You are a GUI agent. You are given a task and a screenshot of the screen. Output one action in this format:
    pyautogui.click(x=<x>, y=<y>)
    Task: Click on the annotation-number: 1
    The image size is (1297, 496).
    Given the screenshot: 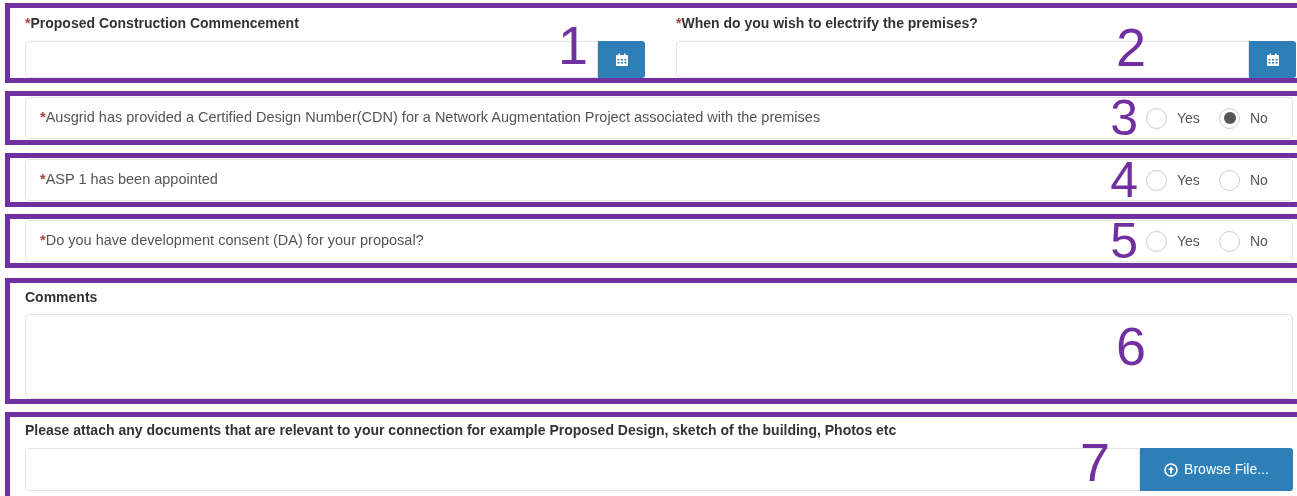 What is the action you would take?
    pyautogui.click(x=573, y=45)
    